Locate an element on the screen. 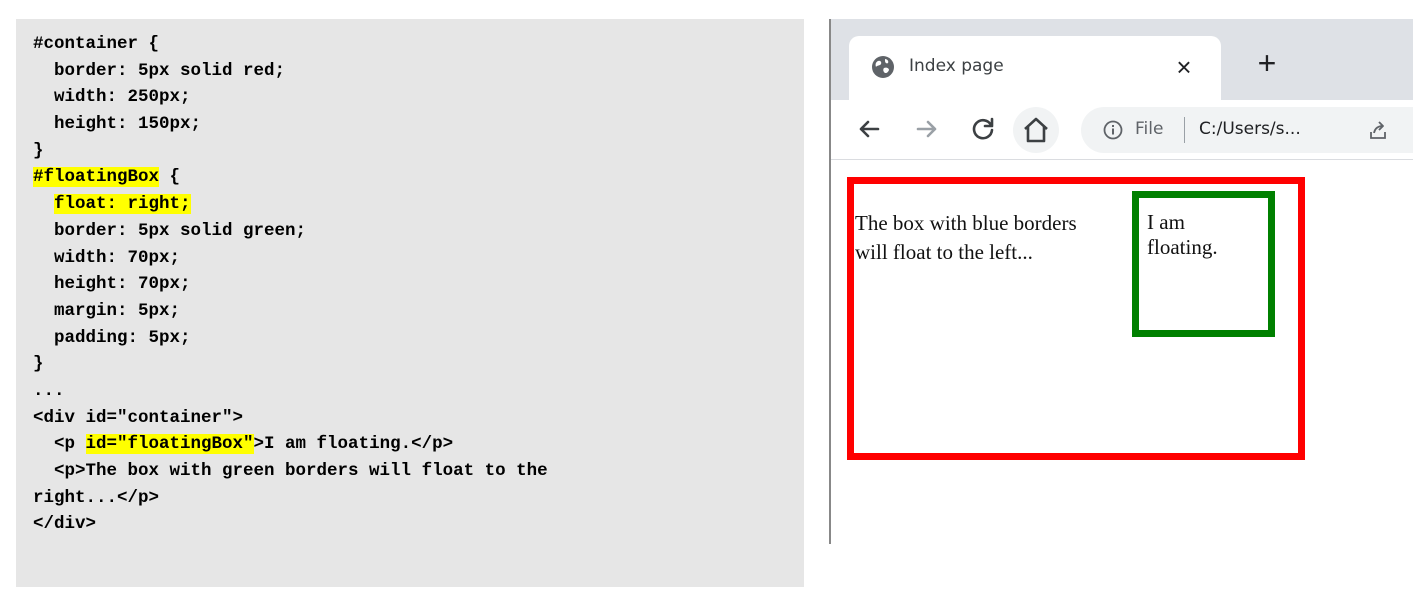 This screenshot has height=599, width=1413. close-icon: × is located at coordinates (1184, 67).